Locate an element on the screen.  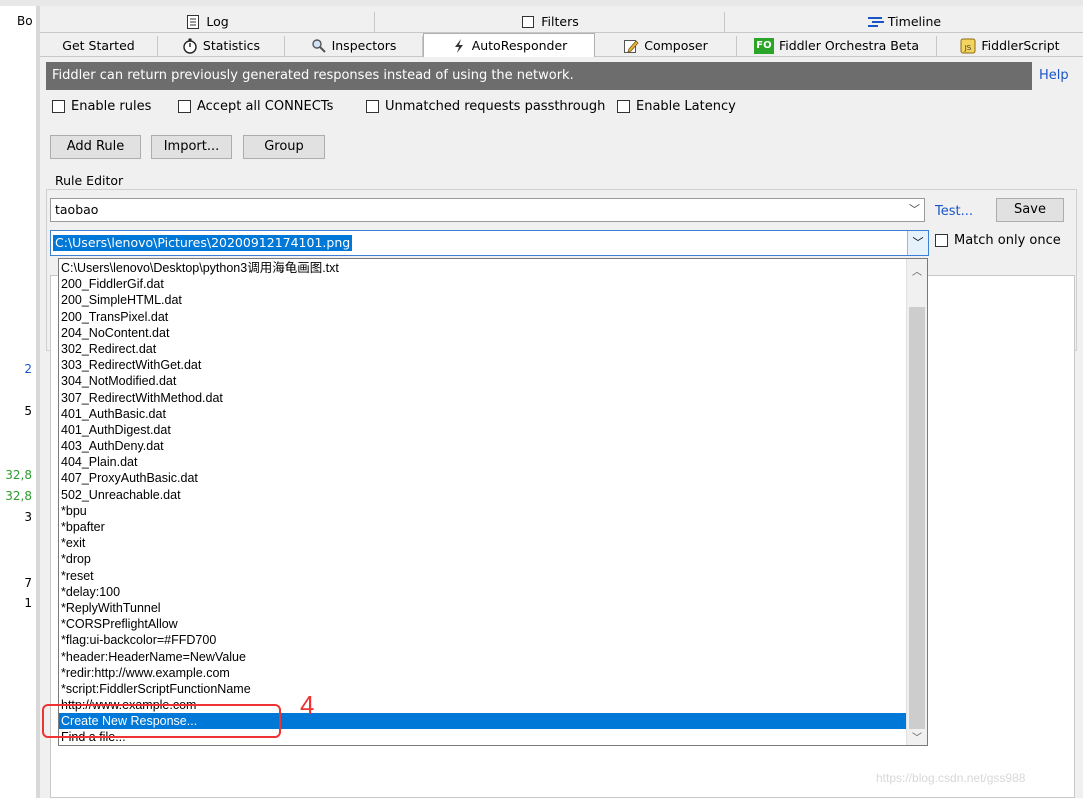
dropdown-item: 200_TransPixel.dat is located at coordinates (483, 317).